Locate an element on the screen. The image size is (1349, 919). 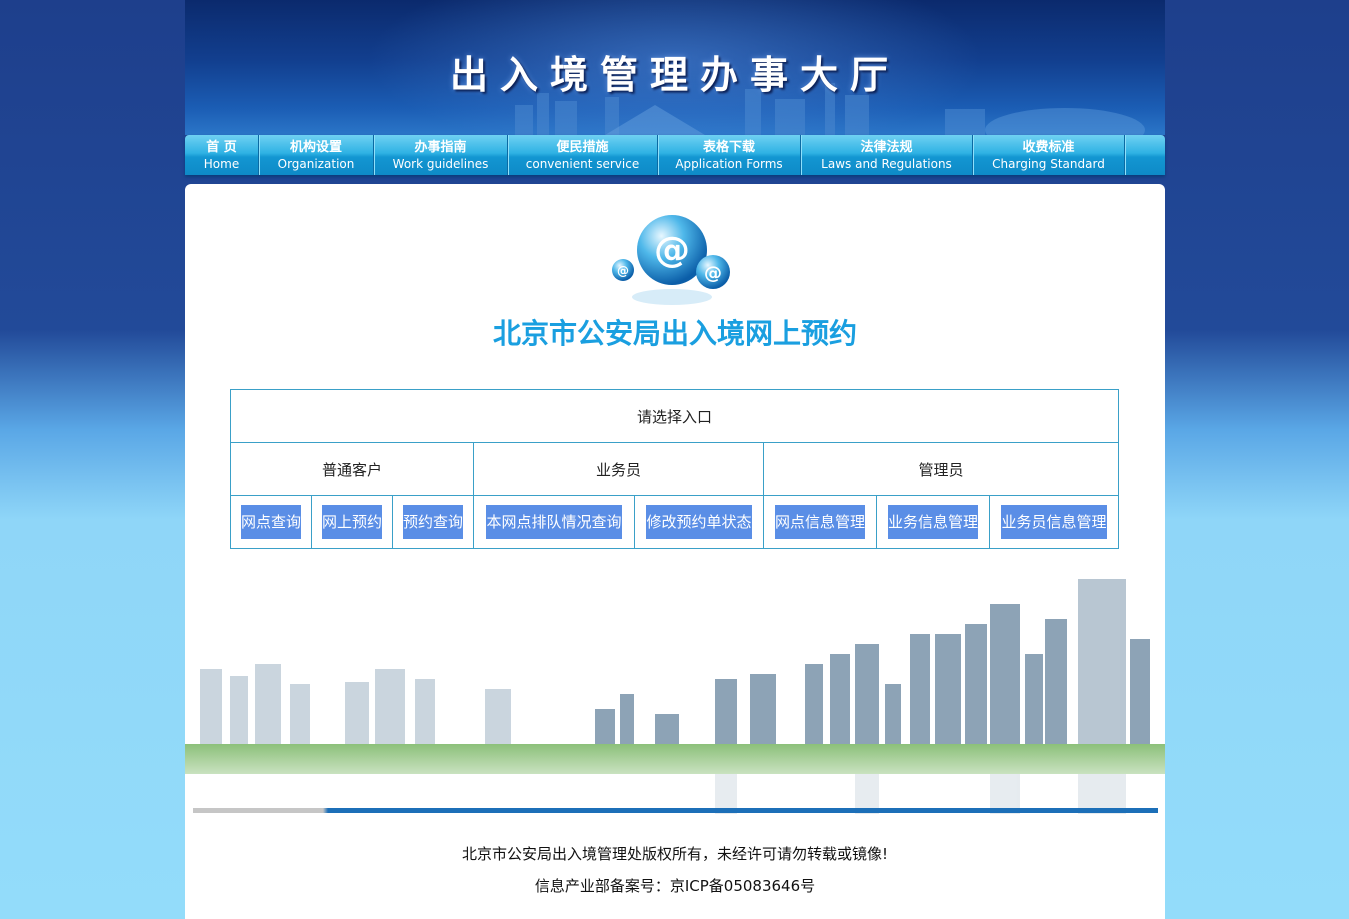
cell-outlet-query: 网点查询 is located at coordinates (271, 522).